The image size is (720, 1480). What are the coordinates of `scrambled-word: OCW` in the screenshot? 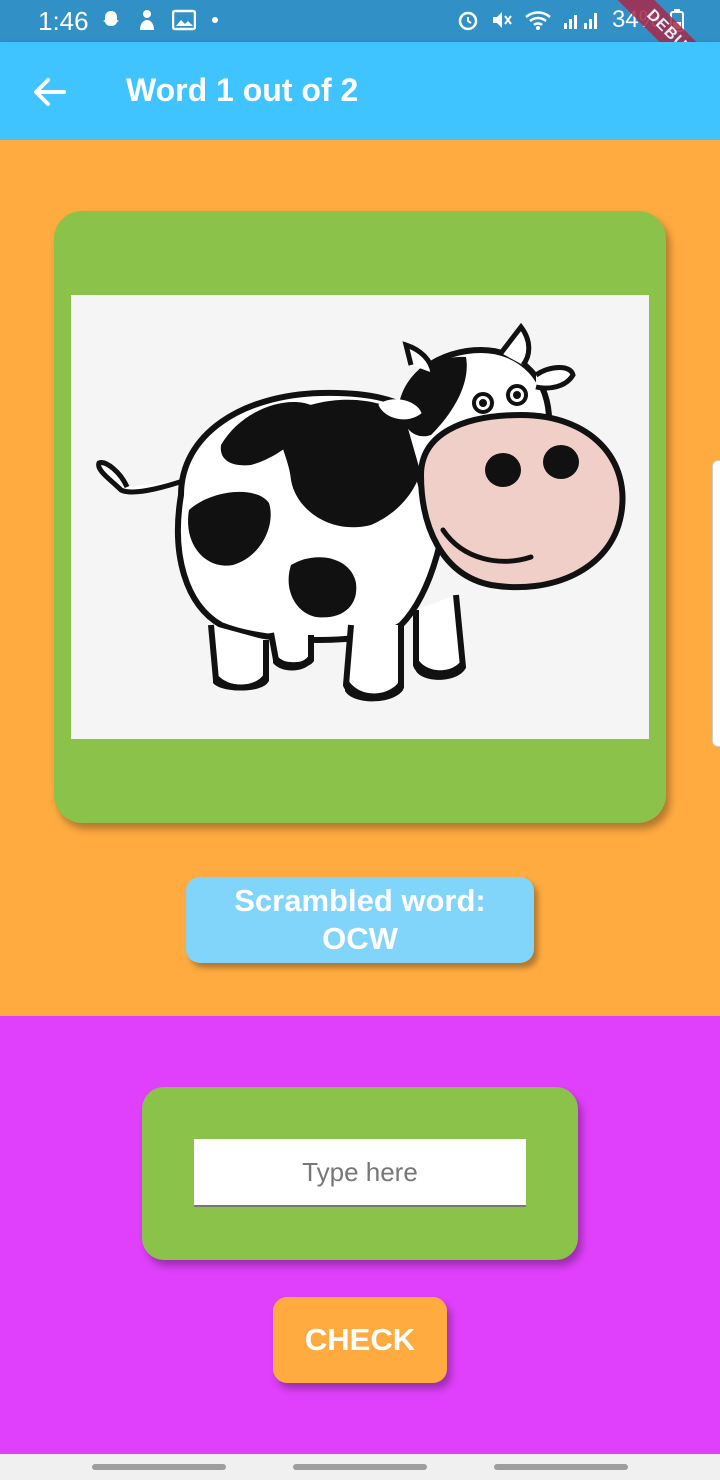 It's located at (360, 938).